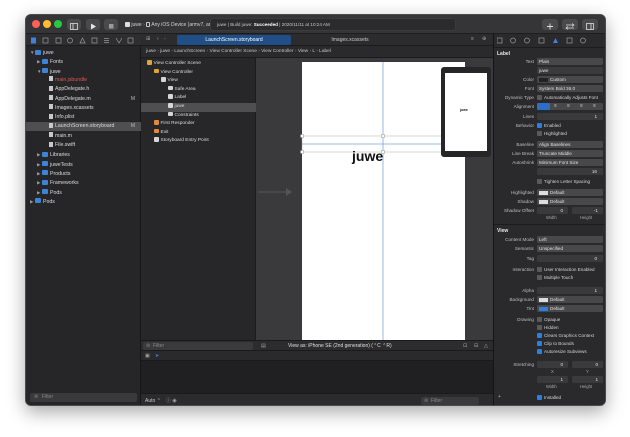 The height and width of the screenshot is (437, 630). Describe the element at coordinates (83, 108) in the screenshot. I see `file-item: Images.xcassets` at that location.